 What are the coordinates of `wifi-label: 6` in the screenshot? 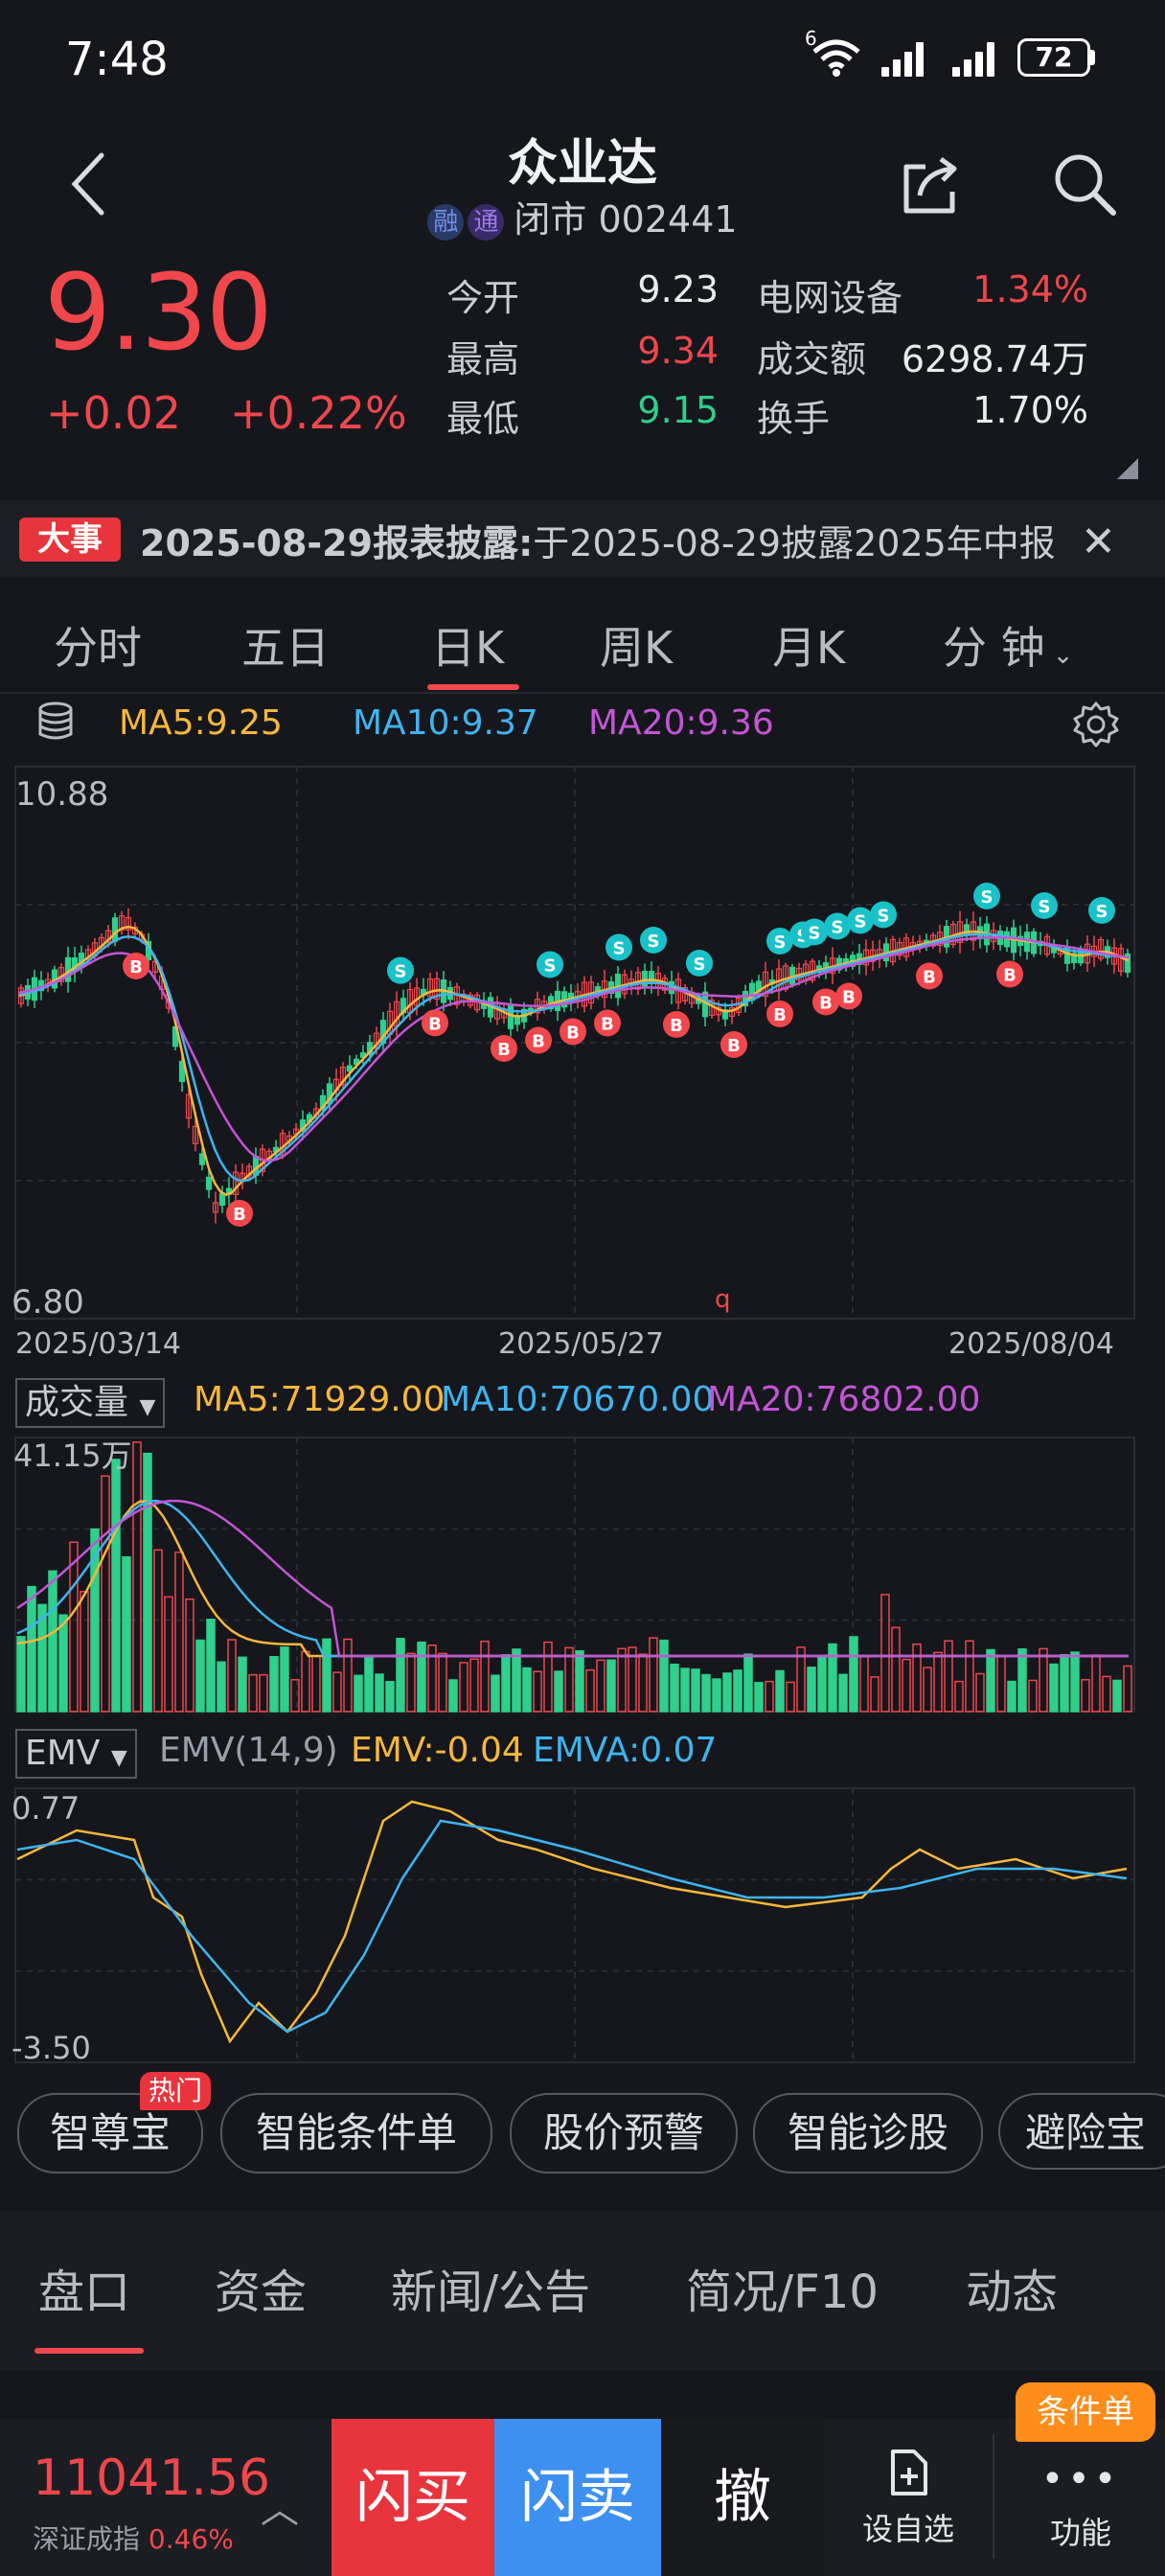 It's located at (811, 38).